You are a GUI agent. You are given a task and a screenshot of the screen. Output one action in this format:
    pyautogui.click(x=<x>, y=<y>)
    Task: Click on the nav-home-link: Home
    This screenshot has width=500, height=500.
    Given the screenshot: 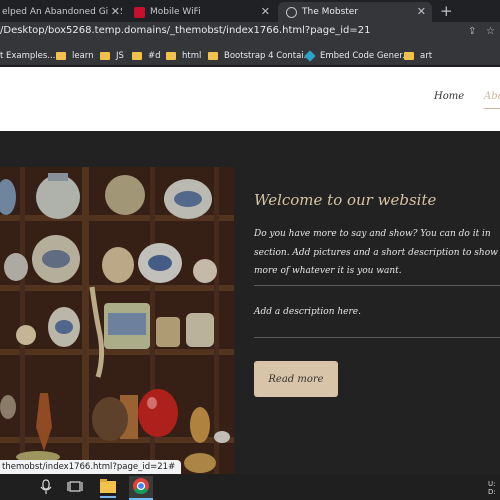 What is the action you would take?
    pyautogui.click(x=449, y=96)
    